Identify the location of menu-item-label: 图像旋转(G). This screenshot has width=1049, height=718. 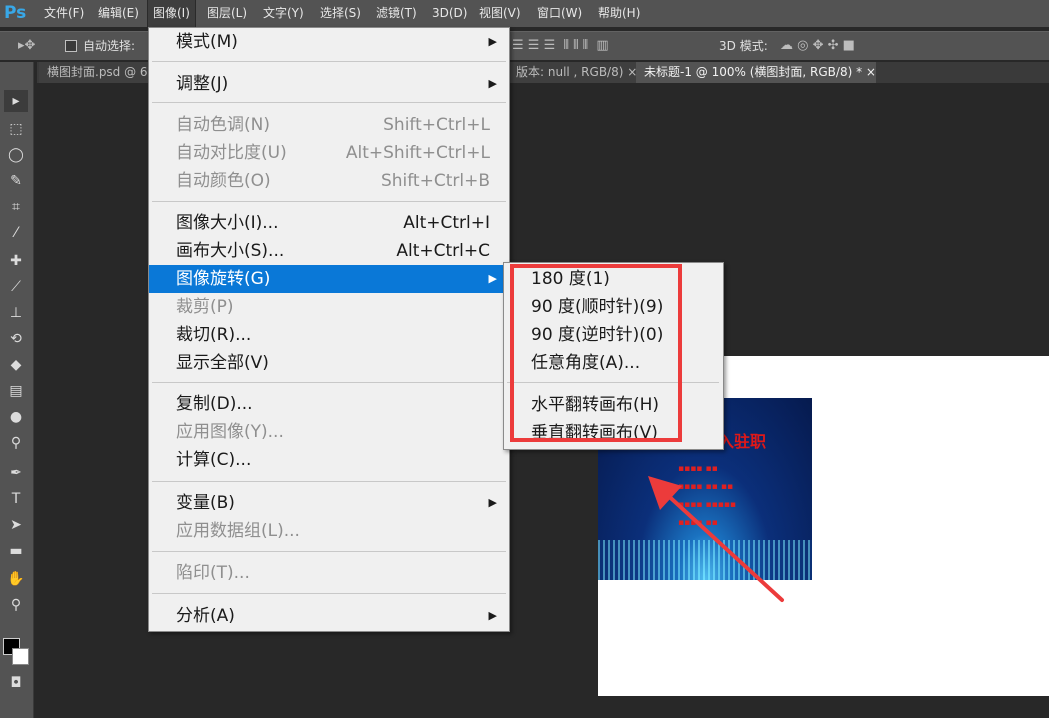
(223, 279).